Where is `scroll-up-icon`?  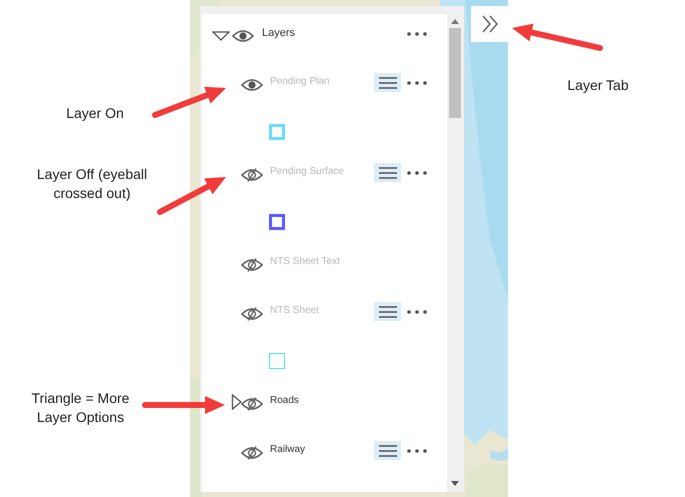
scroll-up-icon is located at coordinates (454, 21).